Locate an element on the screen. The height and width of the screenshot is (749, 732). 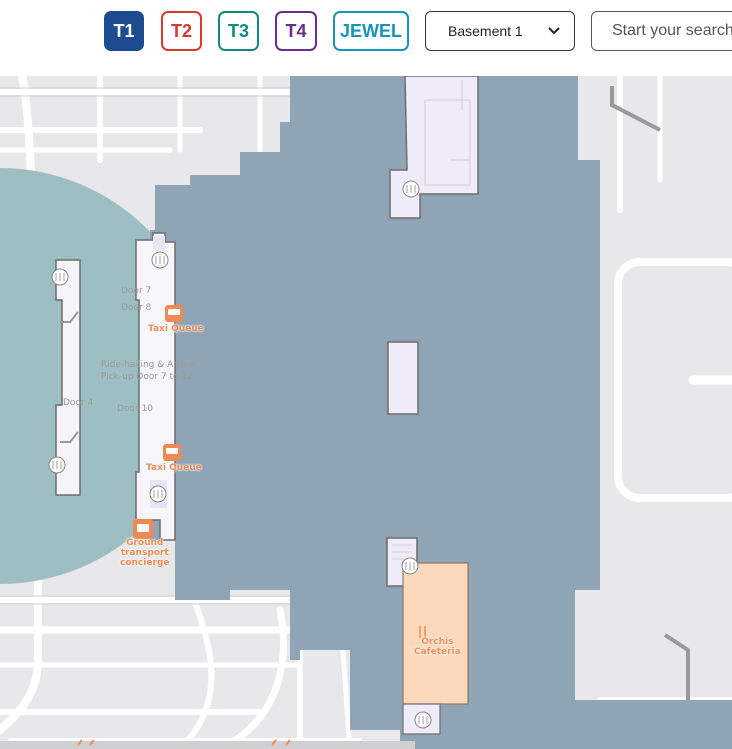
level-select-value: Basement 1 is located at coordinates (485, 31).